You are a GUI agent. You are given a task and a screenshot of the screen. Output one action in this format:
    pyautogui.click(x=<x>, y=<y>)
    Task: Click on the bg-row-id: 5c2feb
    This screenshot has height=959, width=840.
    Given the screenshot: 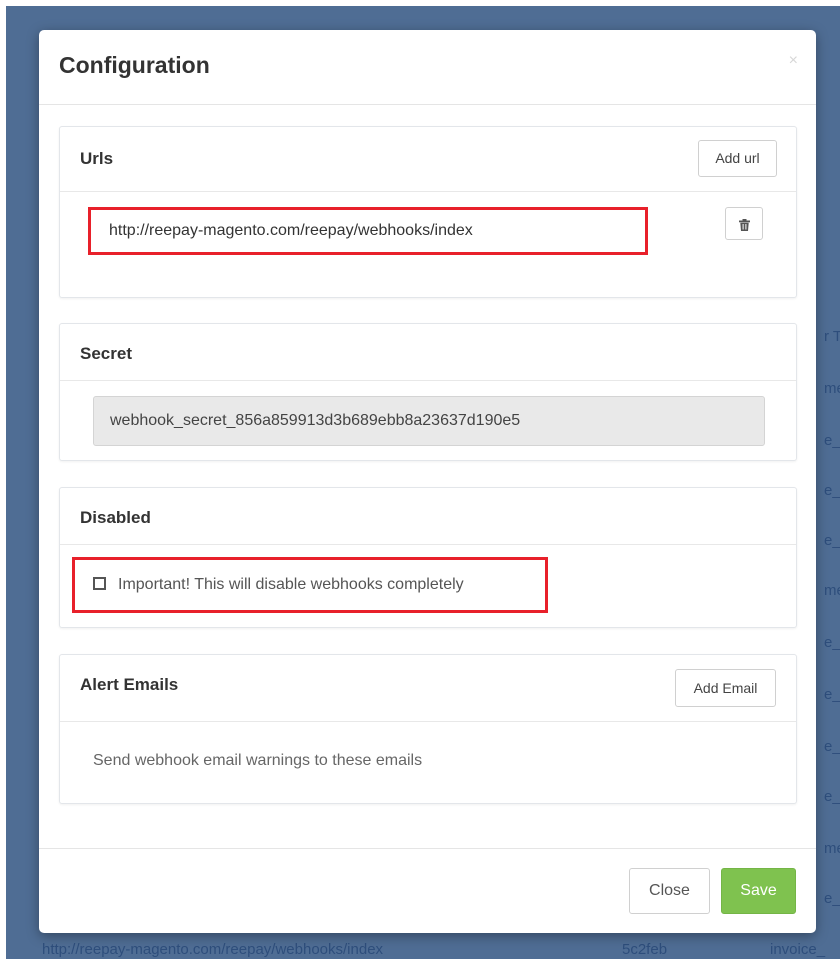 What is the action you would take?
    pyautogui.click(x=645, y=949)
    